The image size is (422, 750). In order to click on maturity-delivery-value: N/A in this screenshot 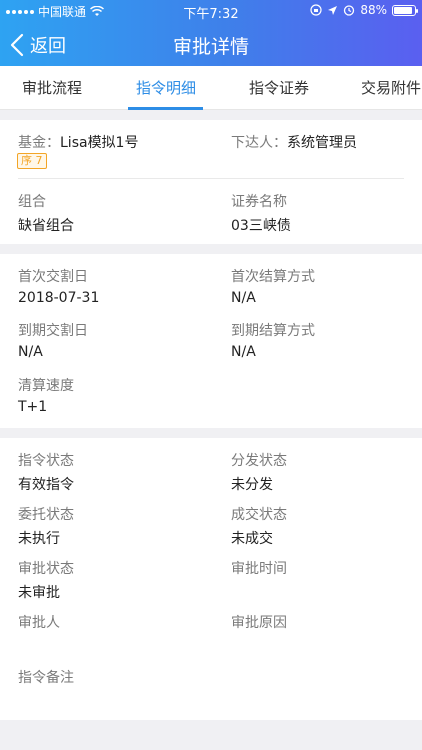, I will do `click(30, 352)`.